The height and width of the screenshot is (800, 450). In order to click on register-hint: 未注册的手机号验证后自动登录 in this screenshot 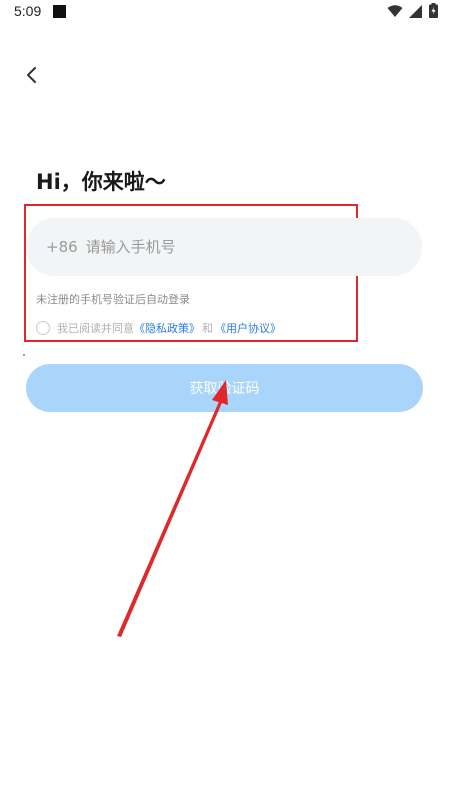, I will do `click(113, 299)`.